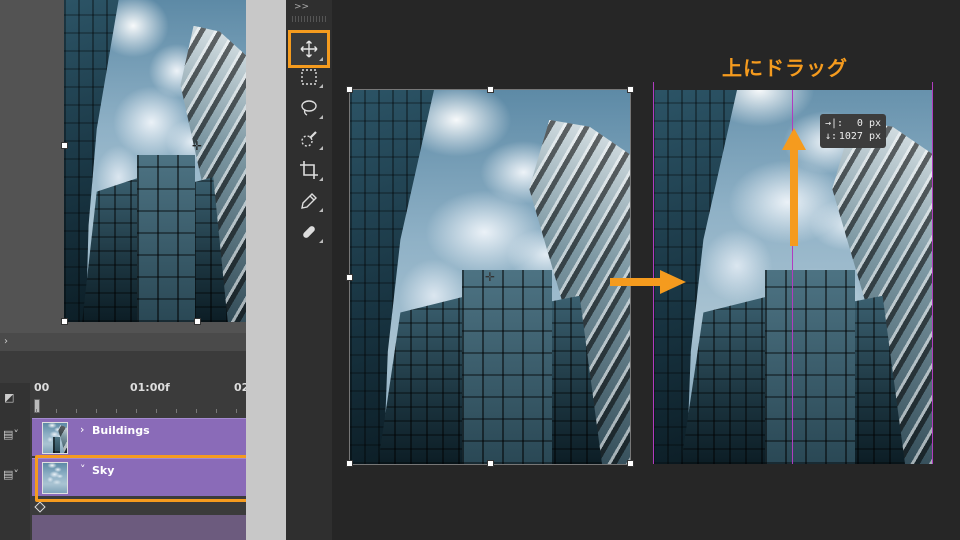 The image size is (960, 540). Describe the element at coordinates (123, 342) in the screenshot. I see `timeline-collapse-bar: ›` at that location.